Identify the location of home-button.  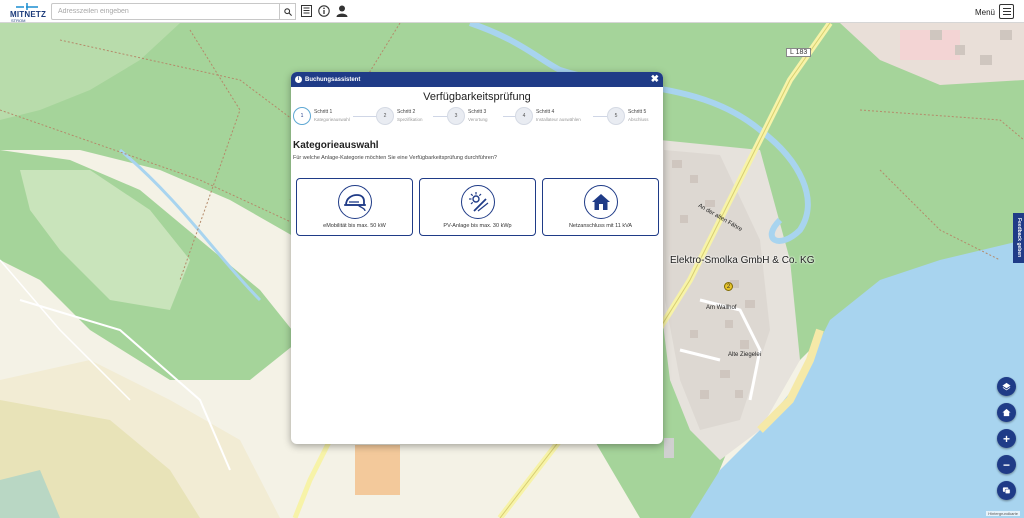
(1006, 412).